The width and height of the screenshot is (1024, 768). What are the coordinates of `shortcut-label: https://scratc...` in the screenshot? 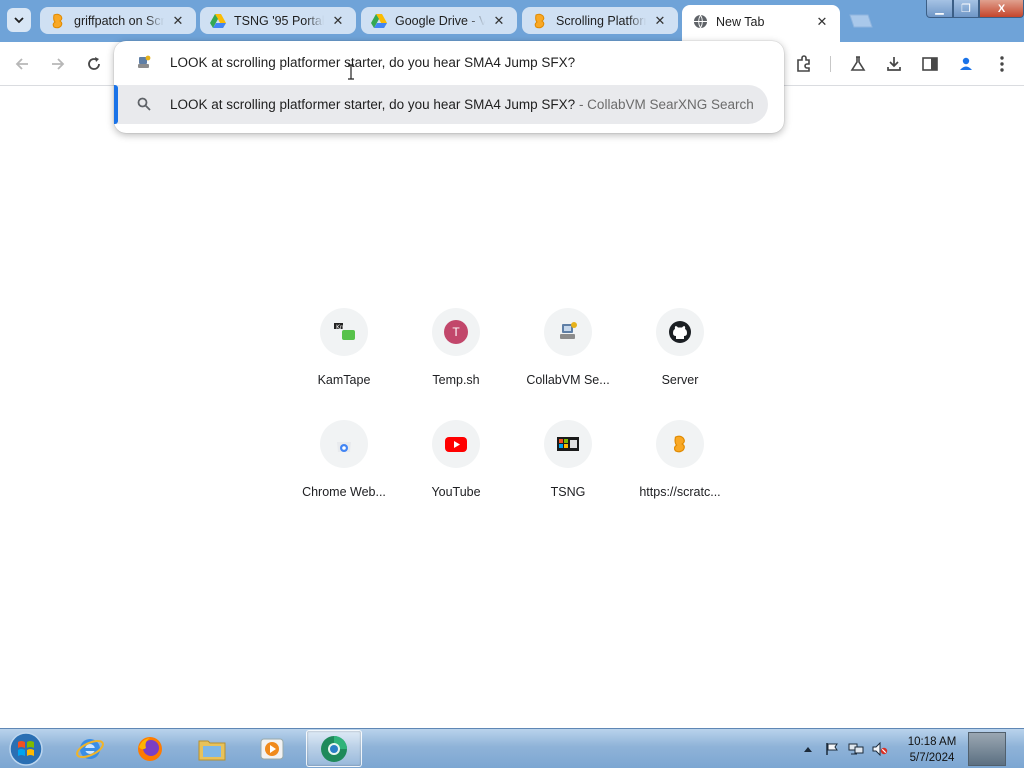 It's located at (680, 492).